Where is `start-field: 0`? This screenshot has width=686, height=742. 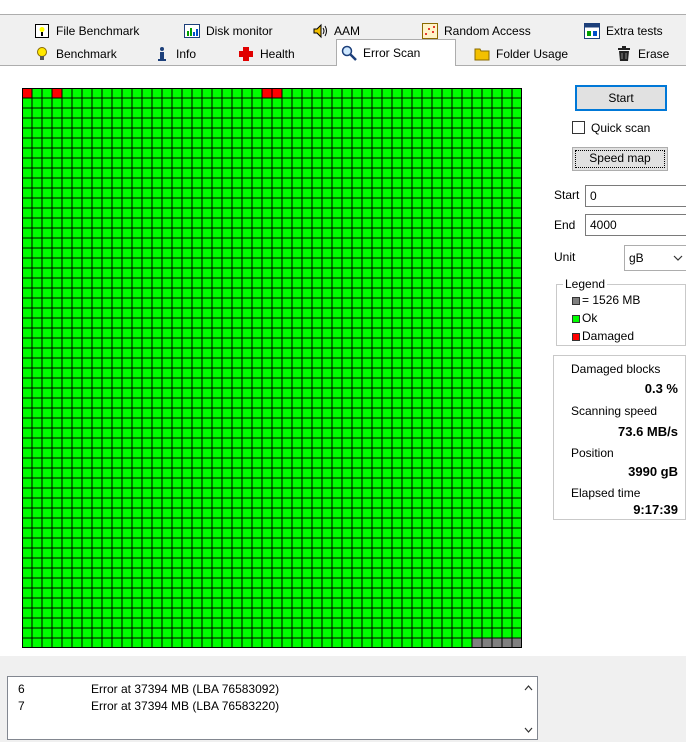 start-field: 0 is located at coordinates (635, 196).